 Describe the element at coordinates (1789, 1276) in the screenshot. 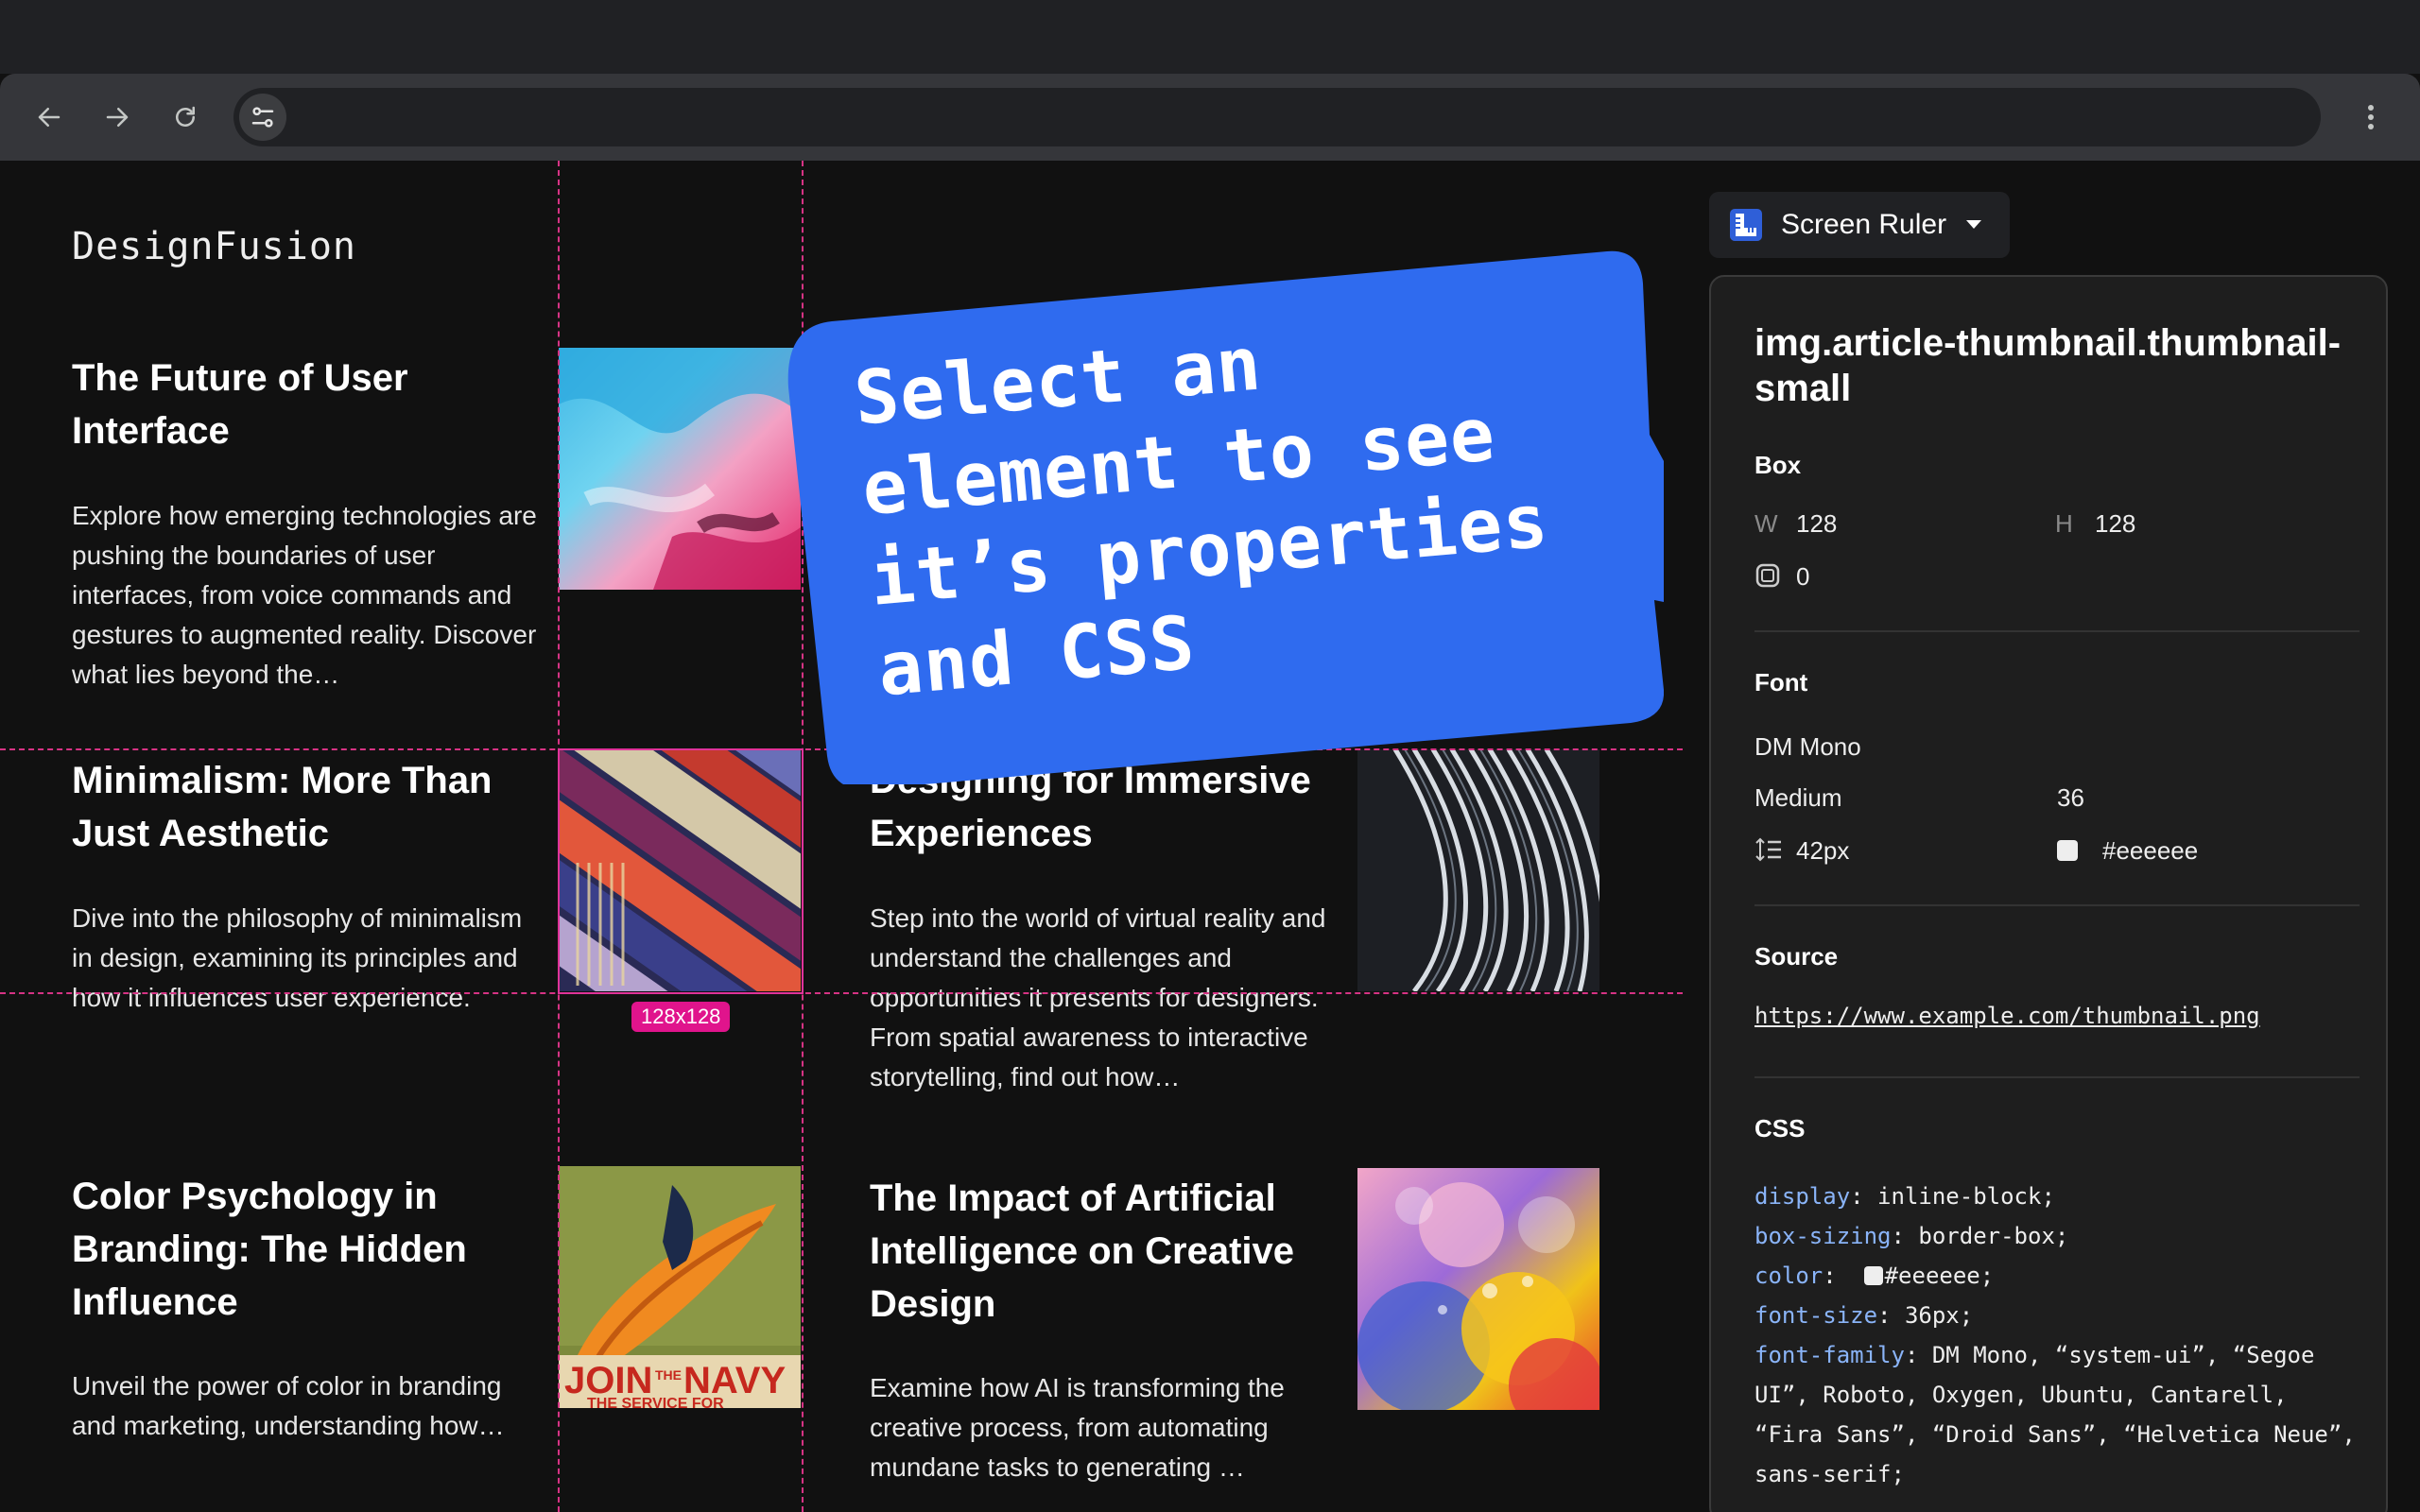

I see `css-property: color` at that location.